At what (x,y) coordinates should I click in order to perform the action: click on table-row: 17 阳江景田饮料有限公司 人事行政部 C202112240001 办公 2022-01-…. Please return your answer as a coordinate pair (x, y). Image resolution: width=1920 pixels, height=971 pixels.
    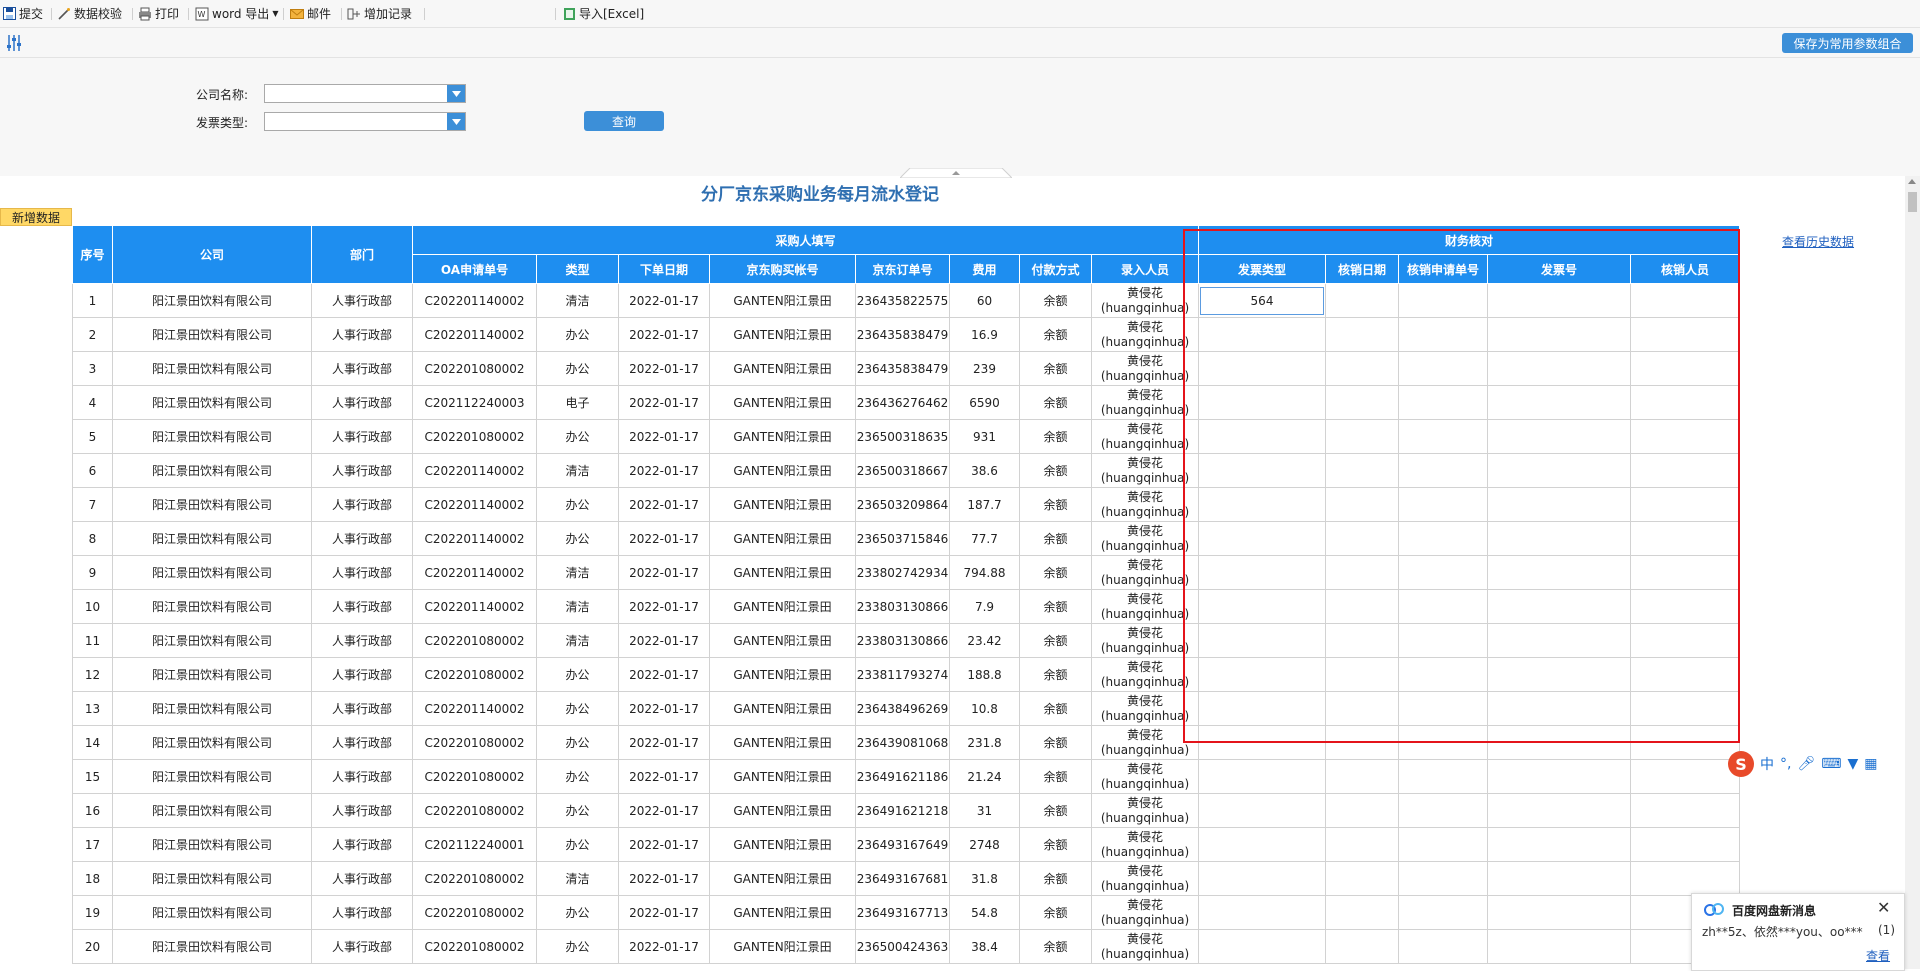
    Looking at the image, I should click on (906, 844).